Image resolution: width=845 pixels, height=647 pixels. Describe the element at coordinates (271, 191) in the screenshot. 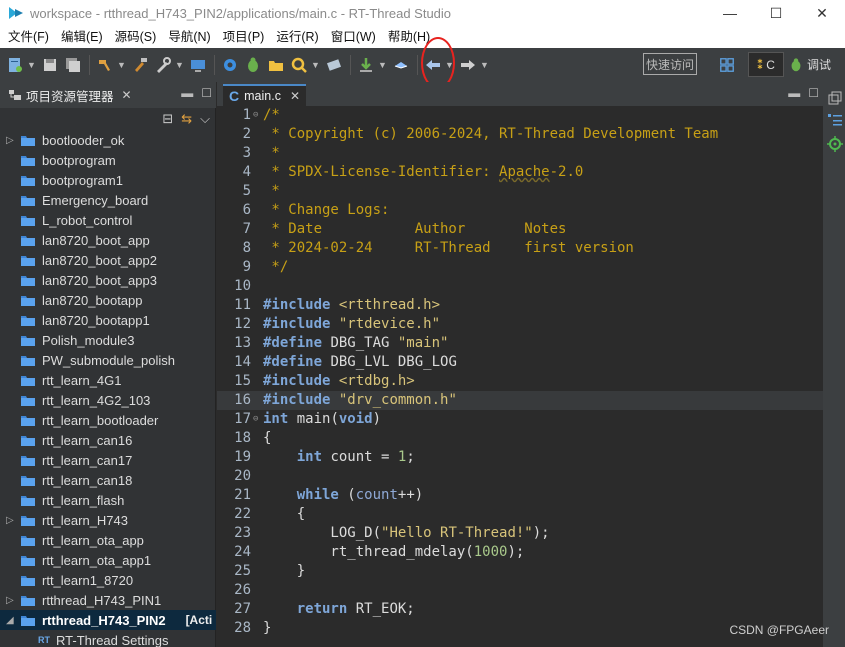

I see `code-text: *` at that location.